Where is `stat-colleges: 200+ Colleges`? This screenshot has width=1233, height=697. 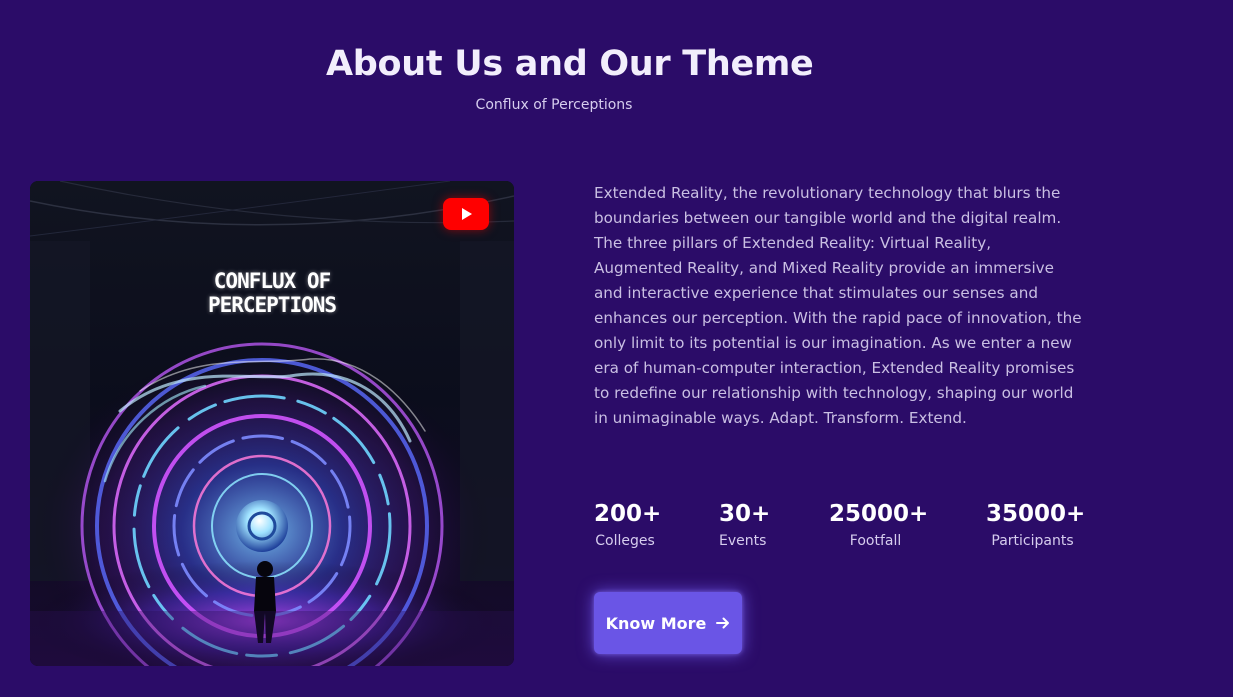
stat-colleges: 200+ Colleges is located at coordinates (628, 525).